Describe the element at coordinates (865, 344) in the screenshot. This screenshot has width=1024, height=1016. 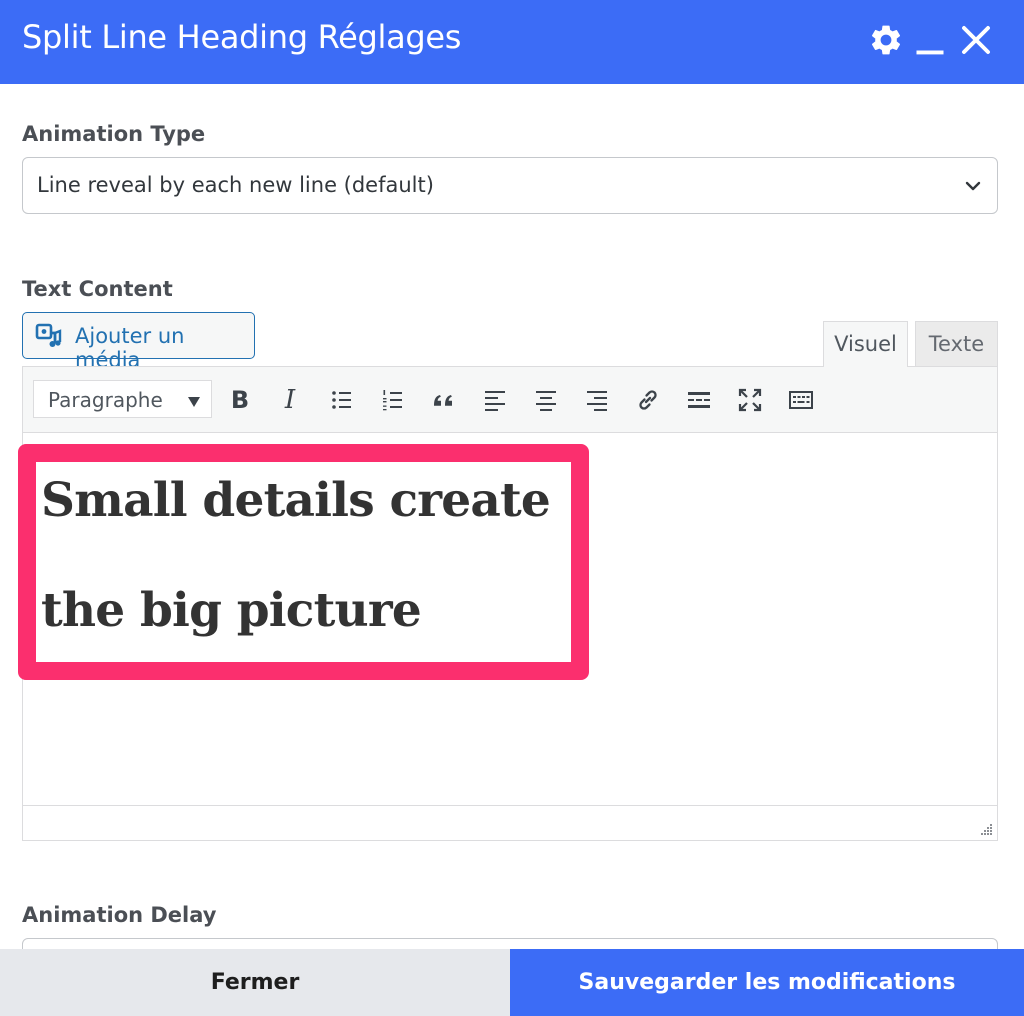
I see `tab-visuel: Visuel` at that location.